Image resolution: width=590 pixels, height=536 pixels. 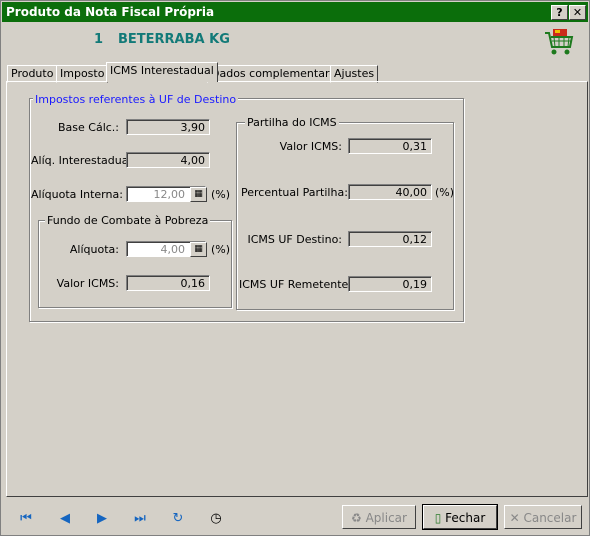 I want to click on base-calc-field: 3,90, so click(x=168, y=127).